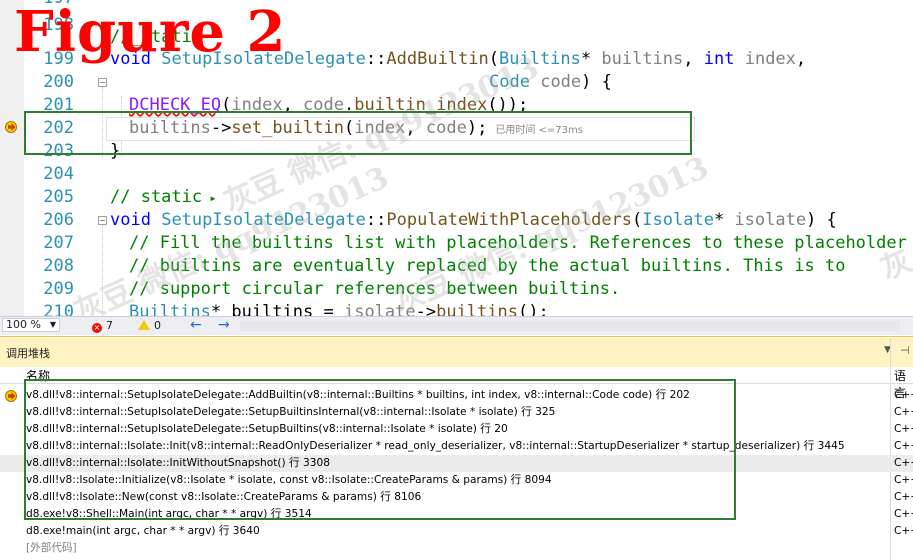 The image size is (913, 560). I want to click on pin-icon: ⊣, so click(905, 350).